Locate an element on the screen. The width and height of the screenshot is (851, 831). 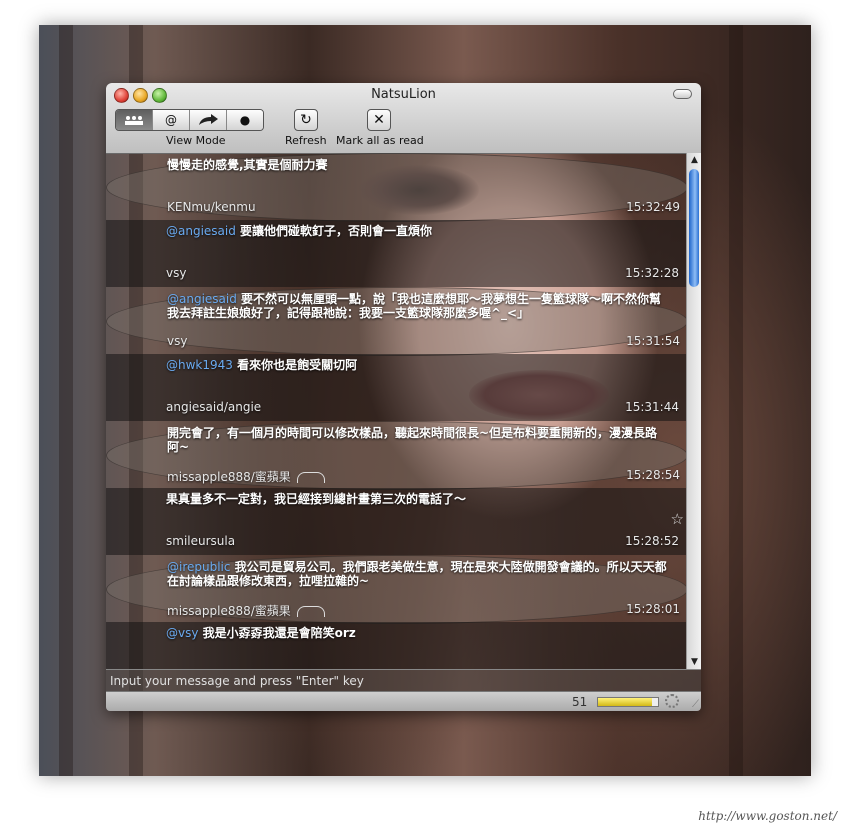
message-username: angiesaid/angie is located at coordinates (213, 407).